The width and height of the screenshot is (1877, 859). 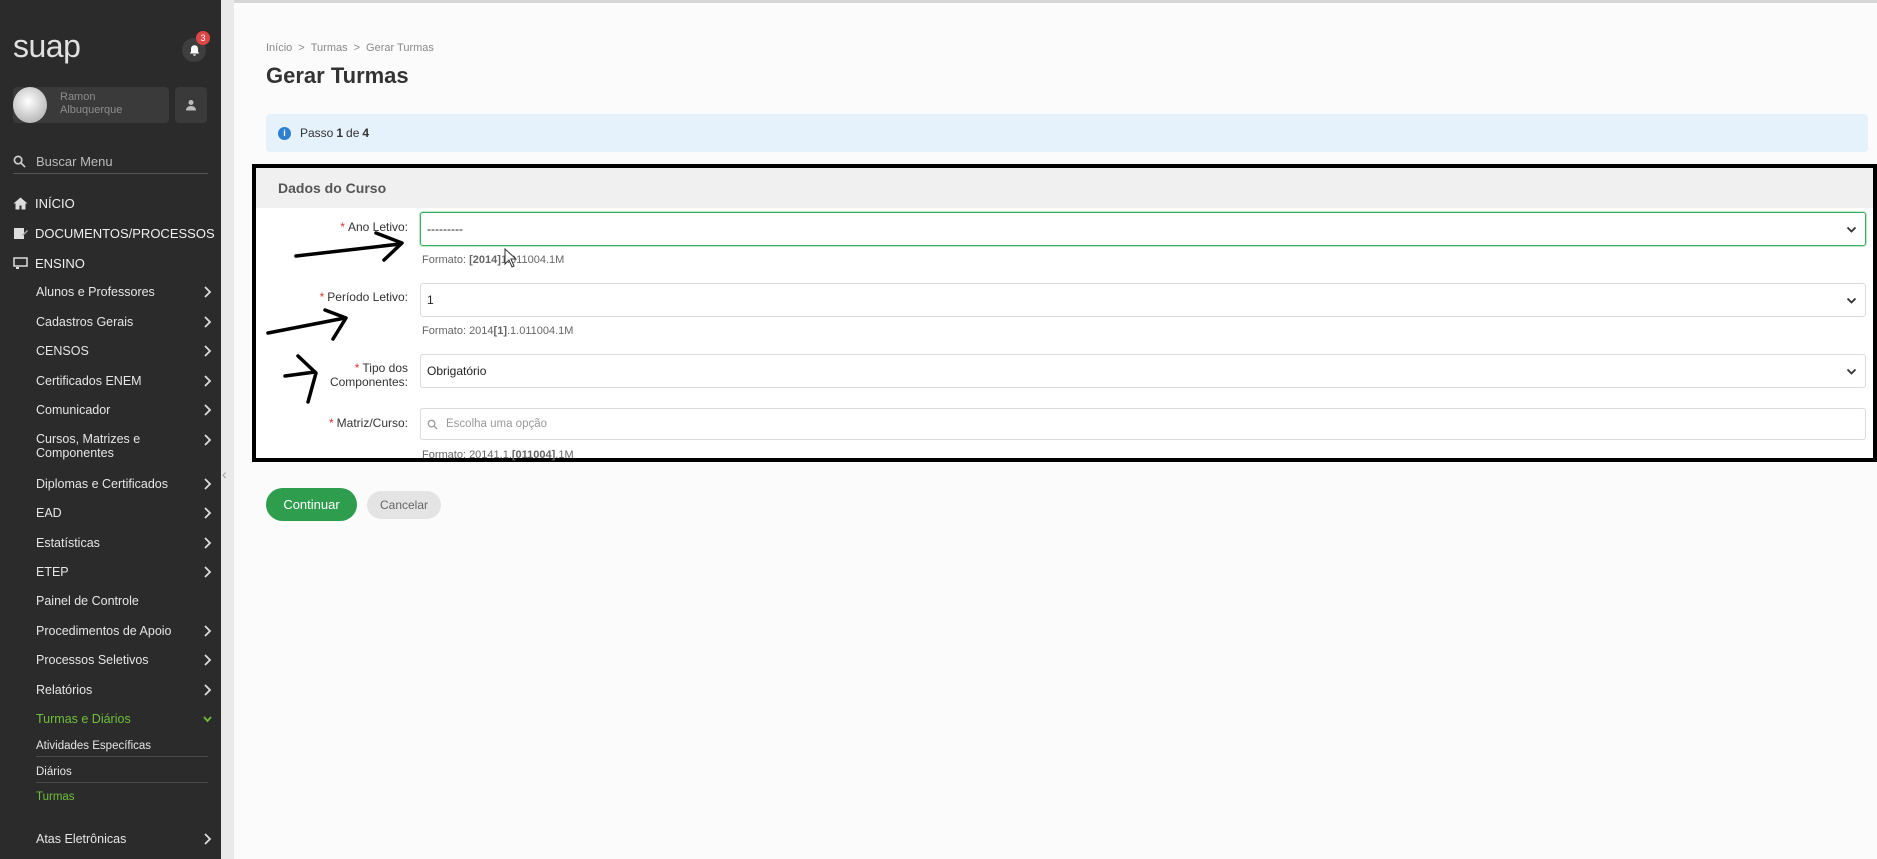 I want to click on menu-item-cadastros-gerais: Cadastros Gerais, so click(x=124, y=322).